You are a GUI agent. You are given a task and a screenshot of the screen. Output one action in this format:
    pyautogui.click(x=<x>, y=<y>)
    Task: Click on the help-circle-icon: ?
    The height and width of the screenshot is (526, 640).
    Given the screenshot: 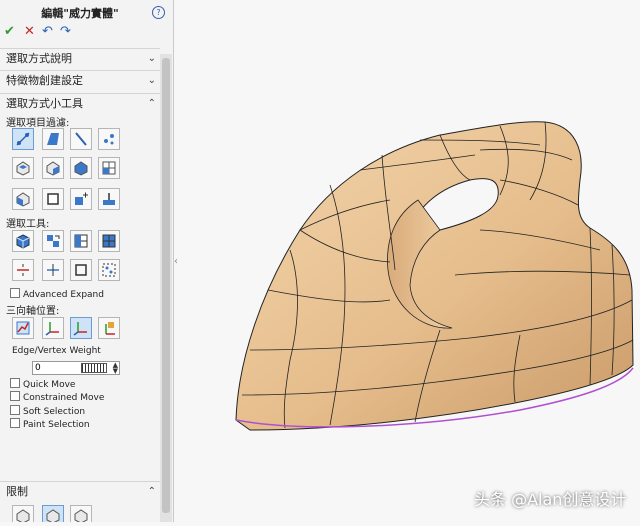 What is the action you would take?
    pyautogui.click(x=158, y=12)
    